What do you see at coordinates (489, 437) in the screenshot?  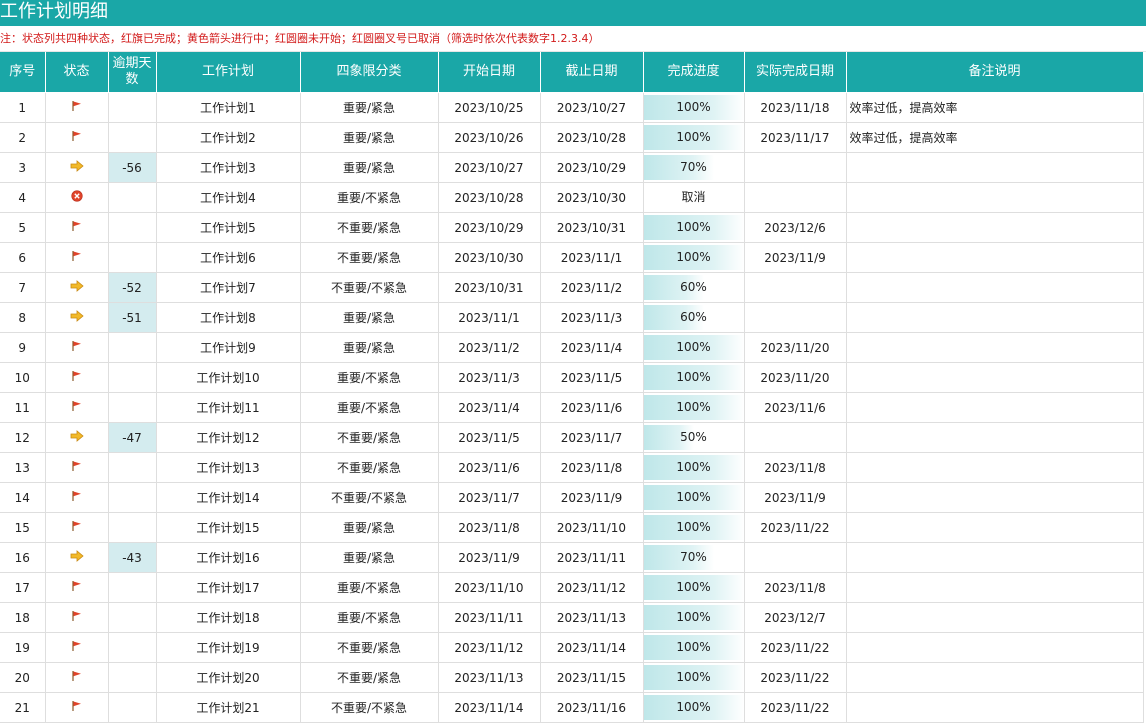 I see `cell-start-date: 2023/11/5` at bounding box center [489, 437].